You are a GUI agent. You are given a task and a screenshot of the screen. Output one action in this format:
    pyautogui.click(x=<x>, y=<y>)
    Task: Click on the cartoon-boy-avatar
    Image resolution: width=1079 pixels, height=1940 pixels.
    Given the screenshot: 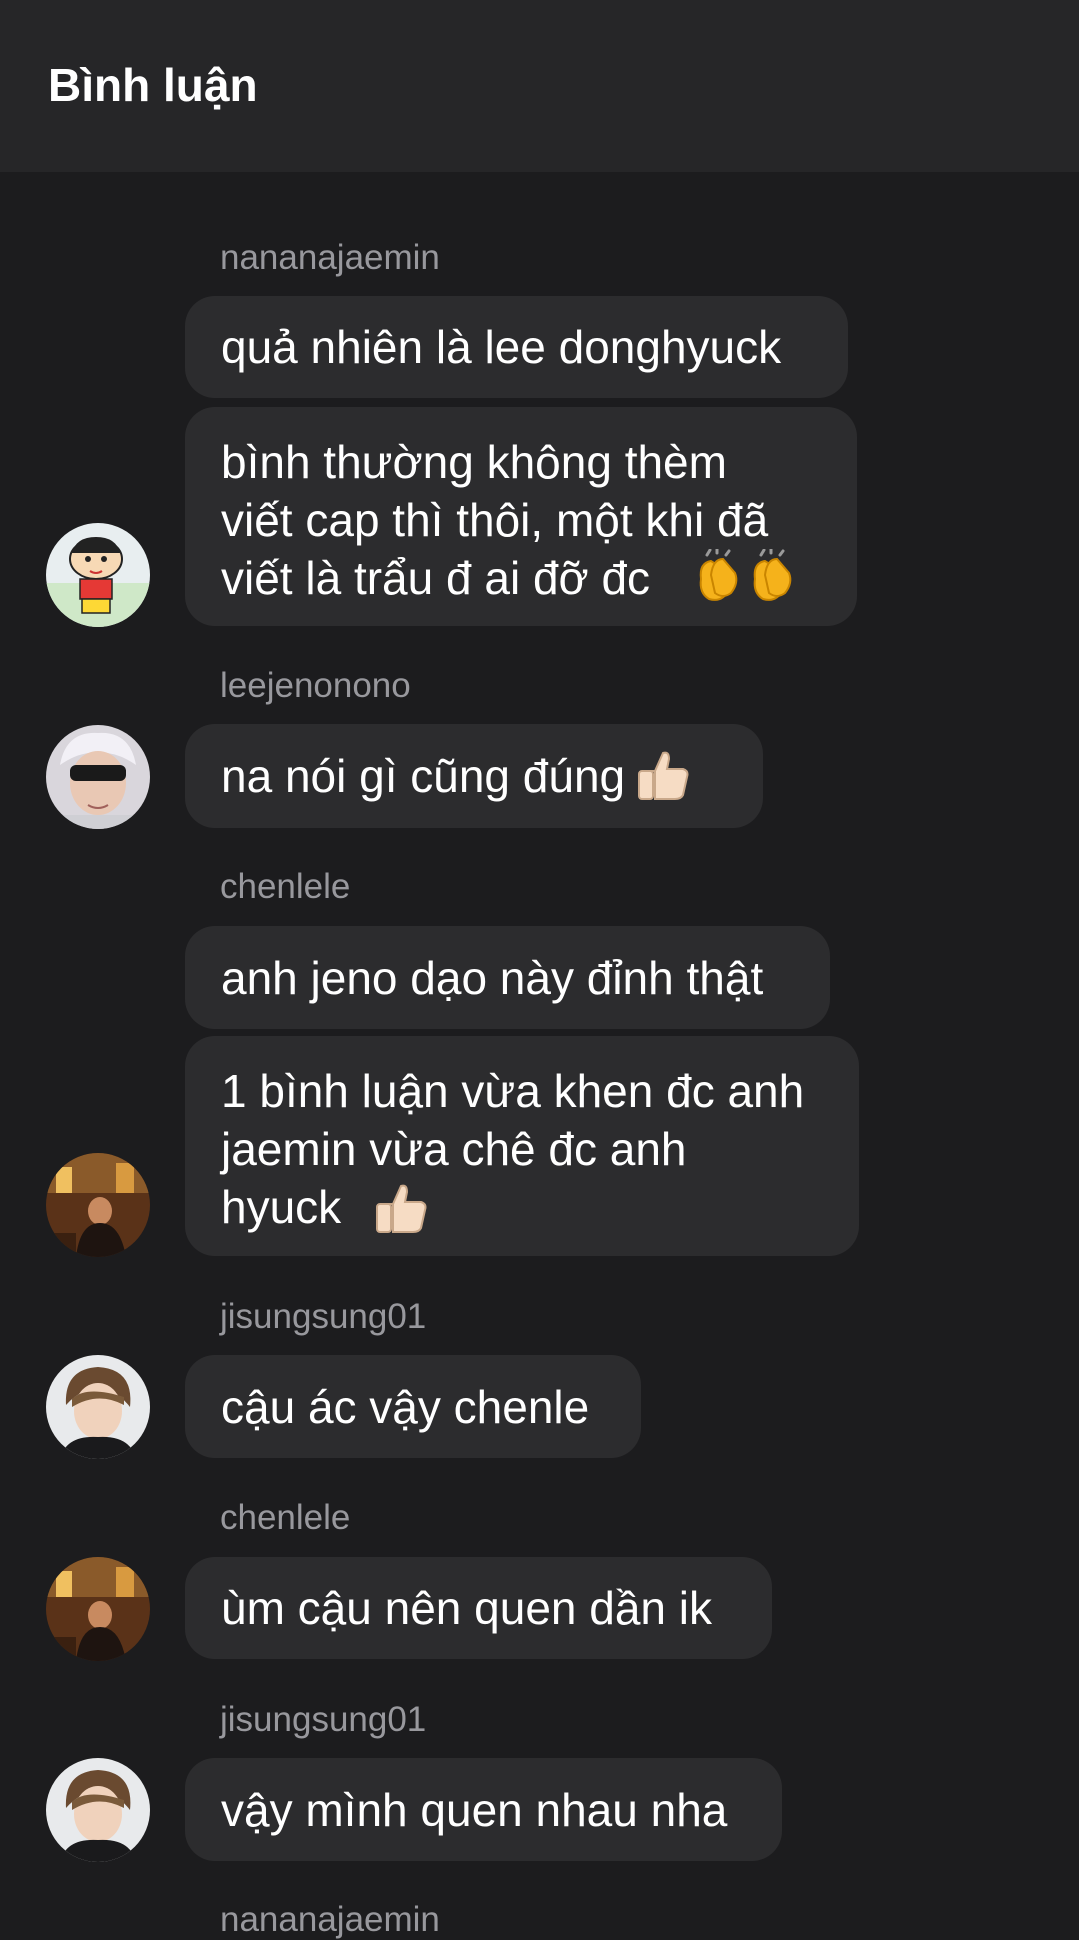 What is the action you would take?
    pyautogui.click(x=98, y=575)
    